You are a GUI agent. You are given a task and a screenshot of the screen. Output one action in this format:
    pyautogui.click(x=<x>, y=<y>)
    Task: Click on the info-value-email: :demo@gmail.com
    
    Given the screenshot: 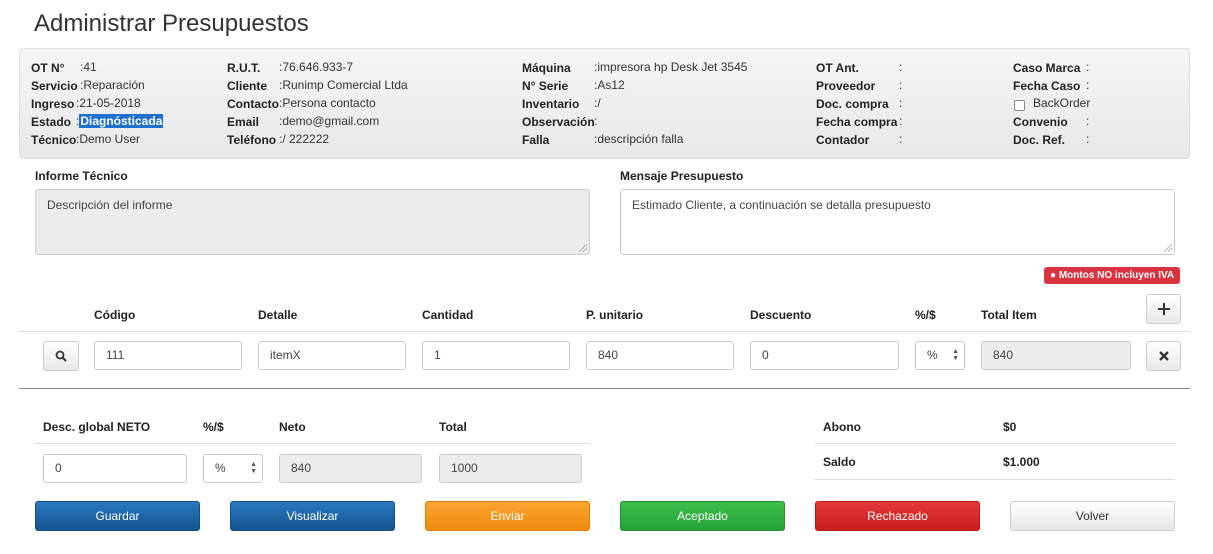 What is the action you would take?
    pyautogui.click(x=329, y=121)
    